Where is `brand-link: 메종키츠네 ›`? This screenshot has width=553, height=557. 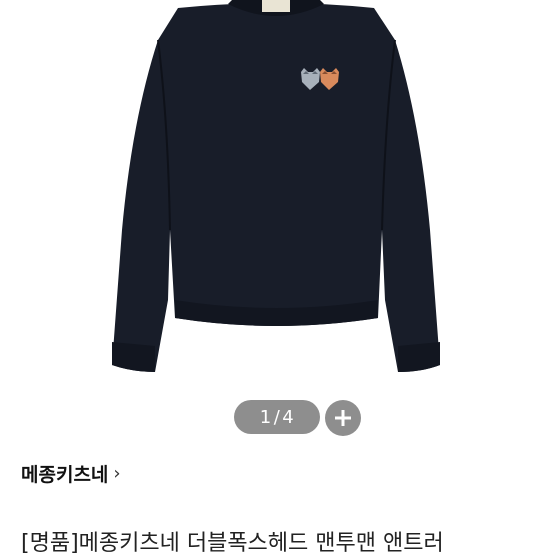 brand-link: 메종키츠네 › is located at coordinates (71, 473).